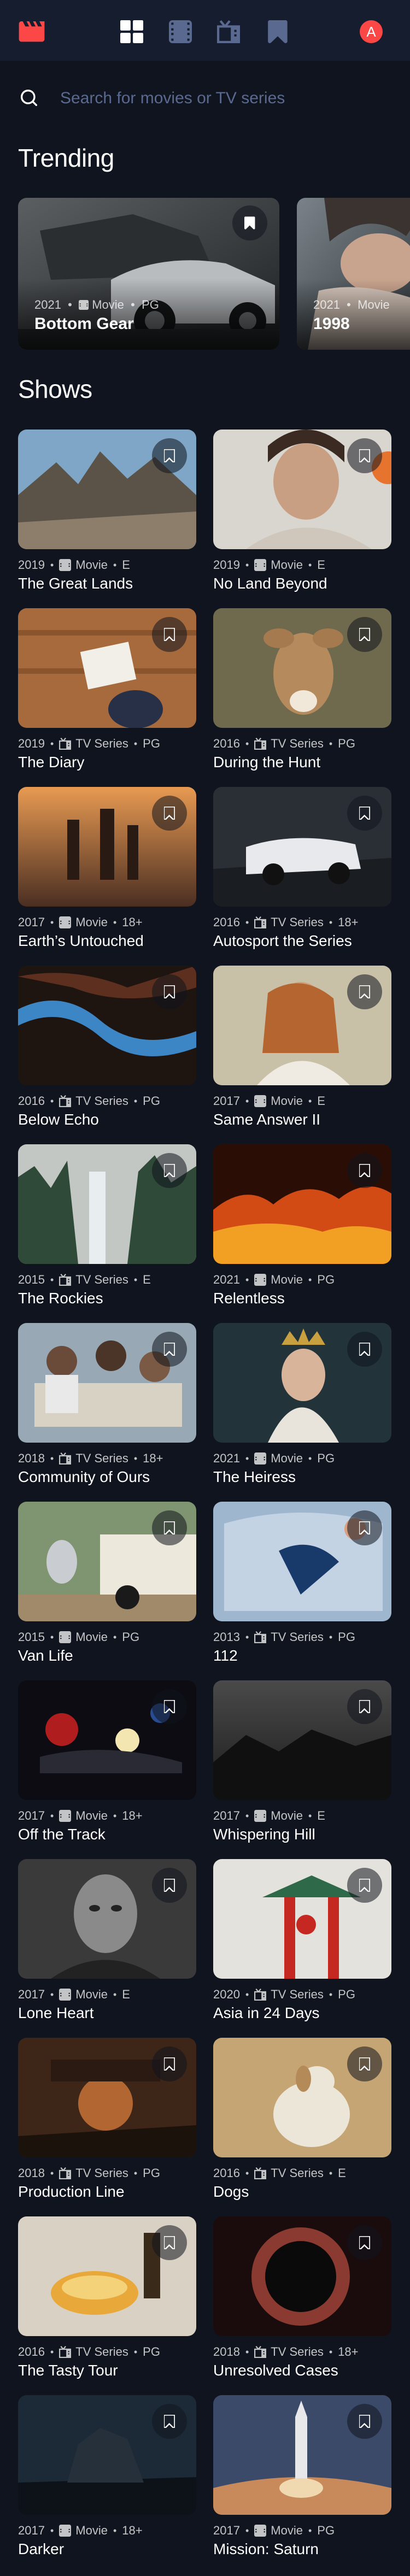  What do you see at coordinates (274, 1279) in the screenshot?
I see `show-meta: 2021 • Movie • PG` at bounding box center [274, 1279].